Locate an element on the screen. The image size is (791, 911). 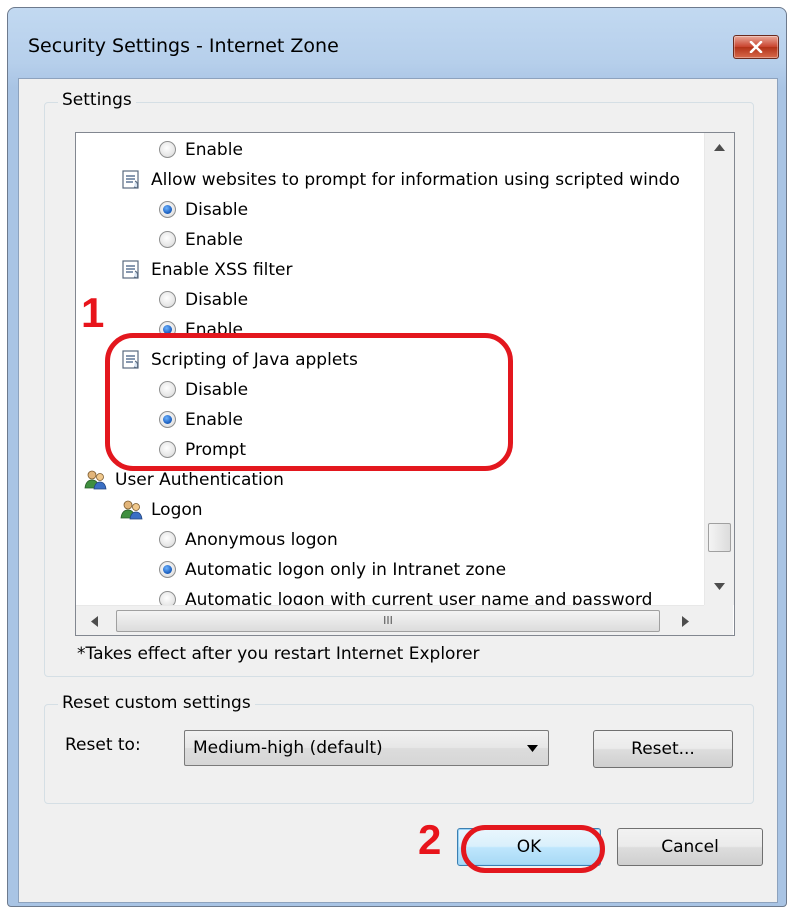
horizontal-scroll-thumb: III is located at coordinates (388, 621).